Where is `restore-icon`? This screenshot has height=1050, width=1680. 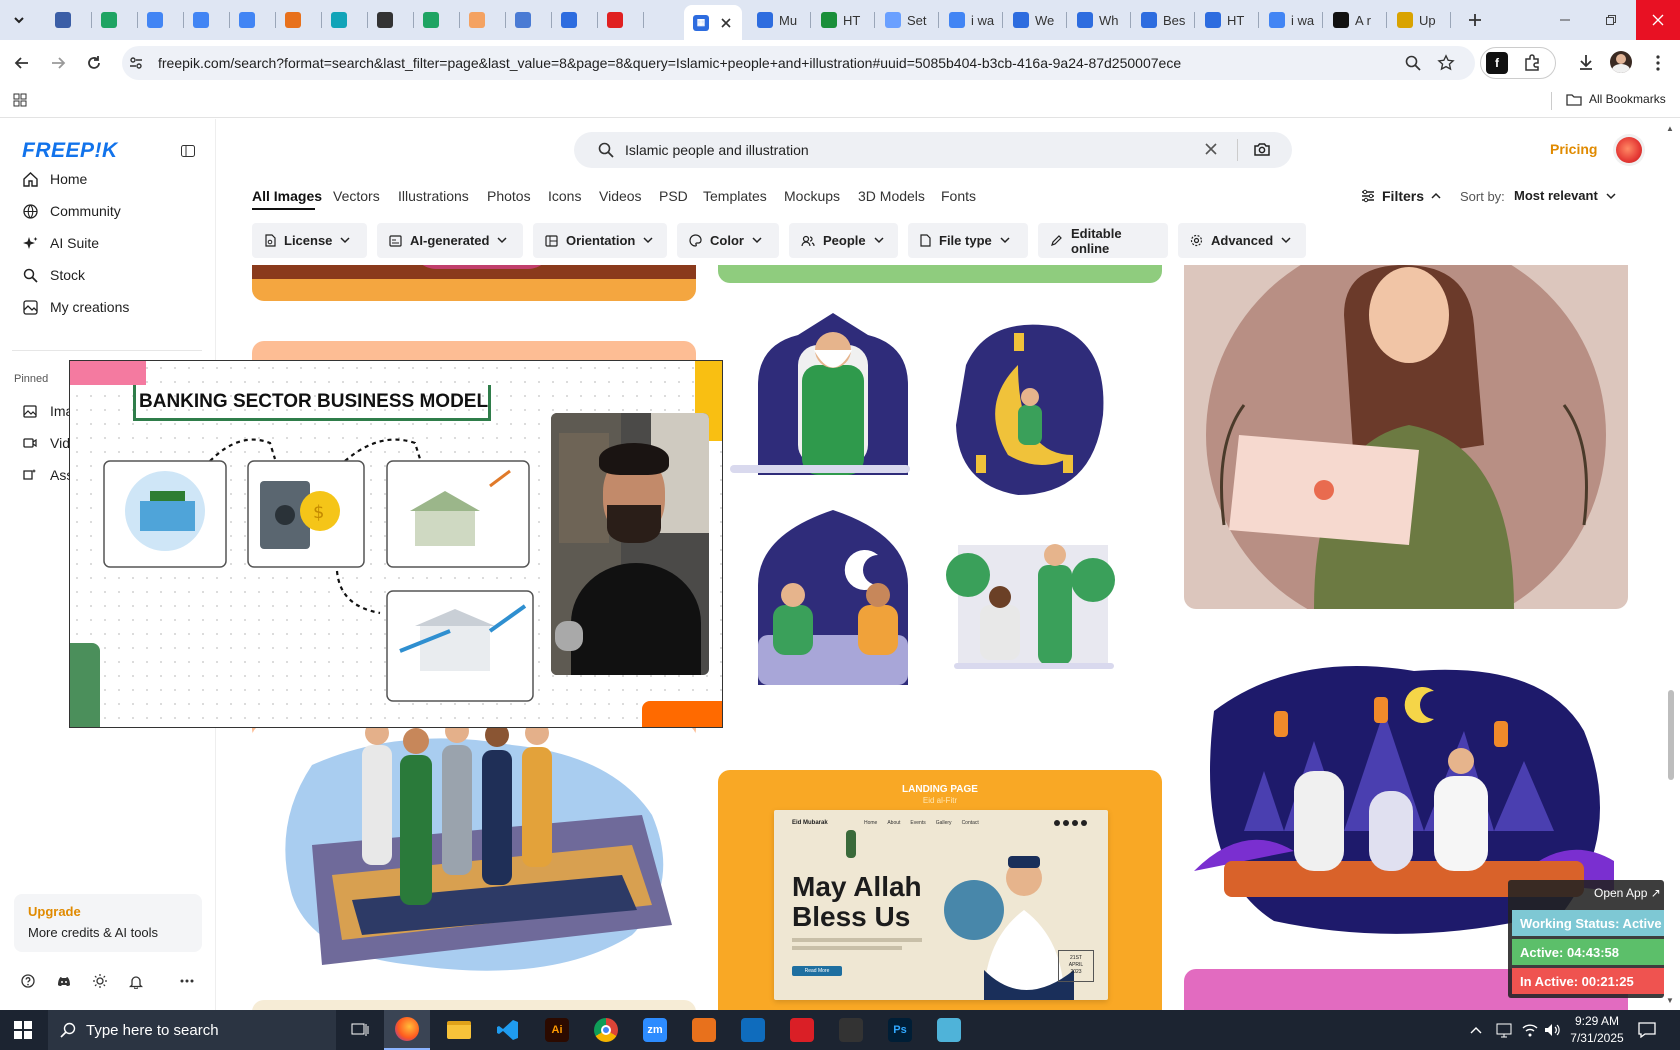 restore-icon is located at coordinates (1611, 20).